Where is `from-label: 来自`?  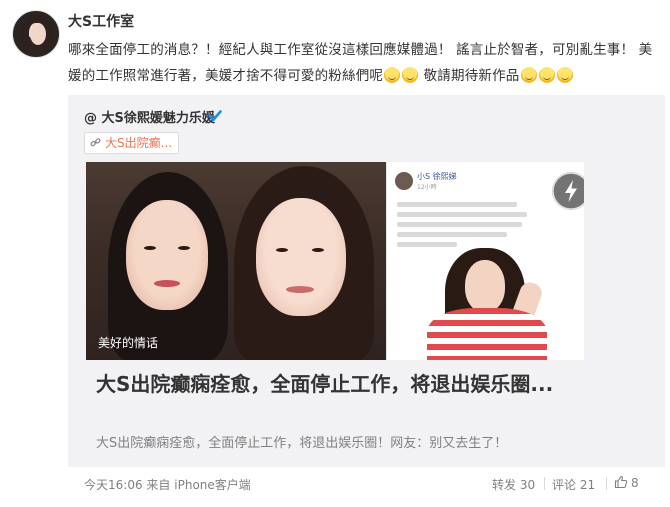 from-label: 来自 is located at coordinates (158, 485).